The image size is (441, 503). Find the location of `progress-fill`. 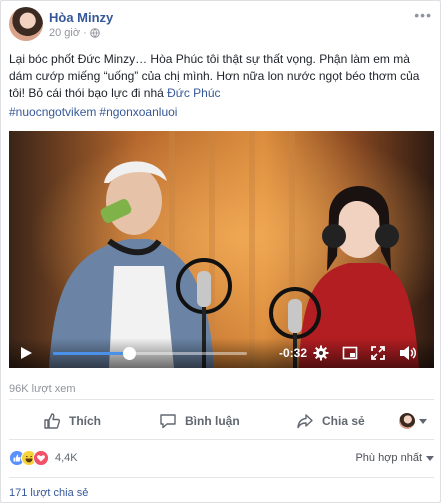

progress-fill is located at coordinates (91, 353).